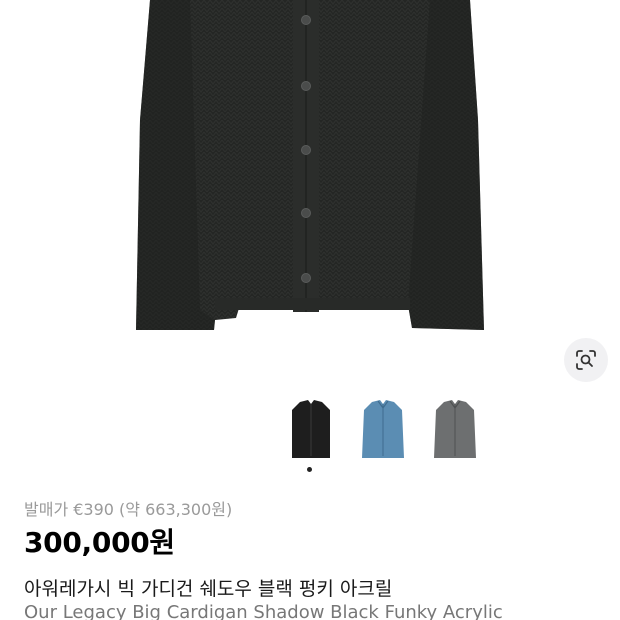 The width and height of the screenshot is (620, 620). I want to click on thumbnail-blue, so click(383, 429).